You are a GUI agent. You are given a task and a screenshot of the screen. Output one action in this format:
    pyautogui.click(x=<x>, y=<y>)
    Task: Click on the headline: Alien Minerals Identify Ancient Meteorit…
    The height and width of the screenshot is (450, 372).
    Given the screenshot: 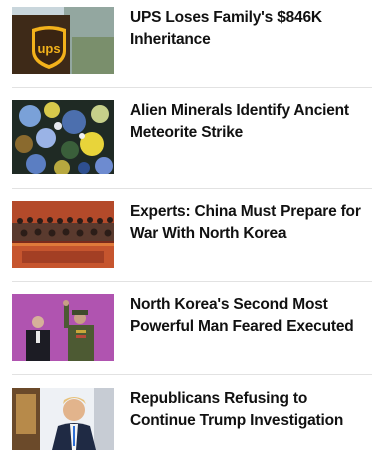 What is the action you would take?
    pyautogui.click(x=250, y=122)
    